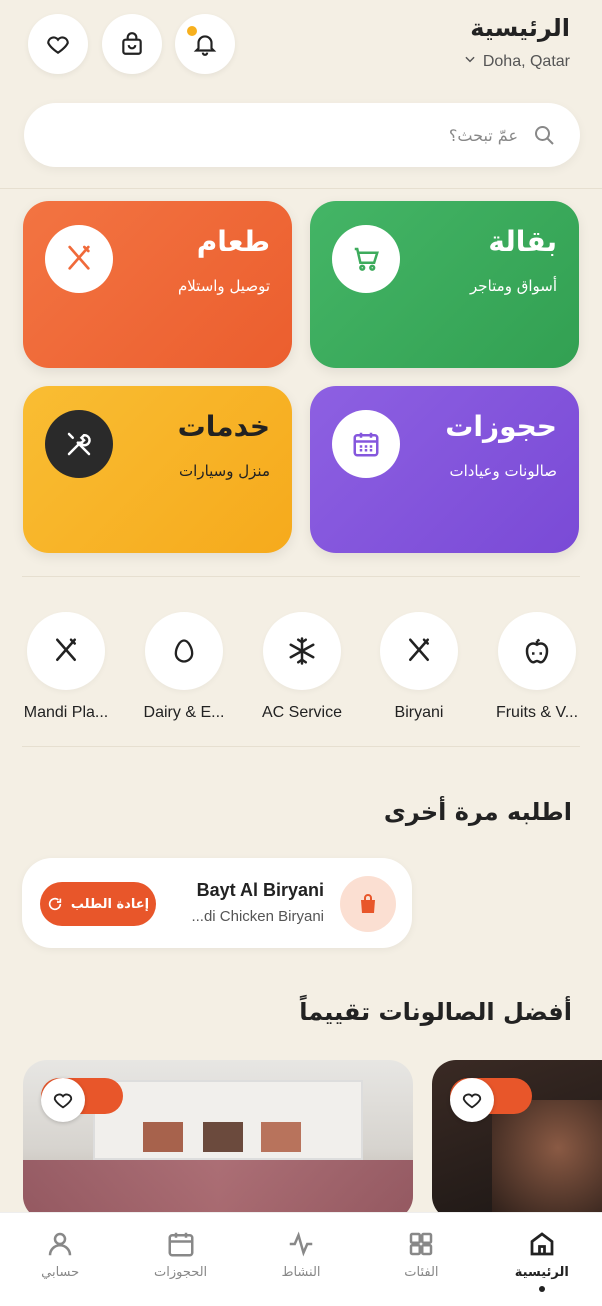 The image size is (602, 1306). I want to click on apple-icon, so click(537, 651).